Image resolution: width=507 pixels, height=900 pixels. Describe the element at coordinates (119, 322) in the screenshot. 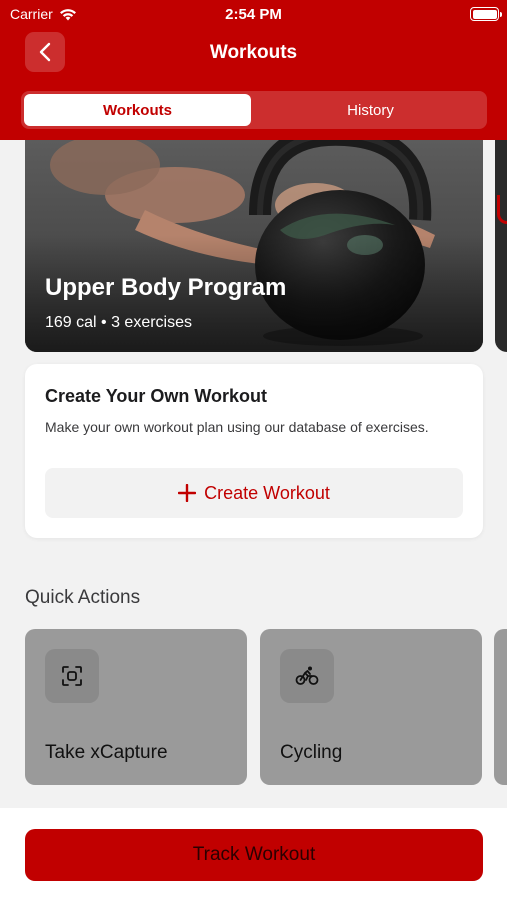

I see `program-meta: 169 cal • 3 exercises` at that location.